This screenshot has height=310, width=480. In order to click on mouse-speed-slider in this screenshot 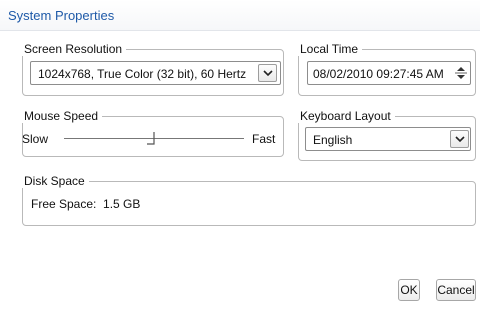, I will do `click(154, 138)`.